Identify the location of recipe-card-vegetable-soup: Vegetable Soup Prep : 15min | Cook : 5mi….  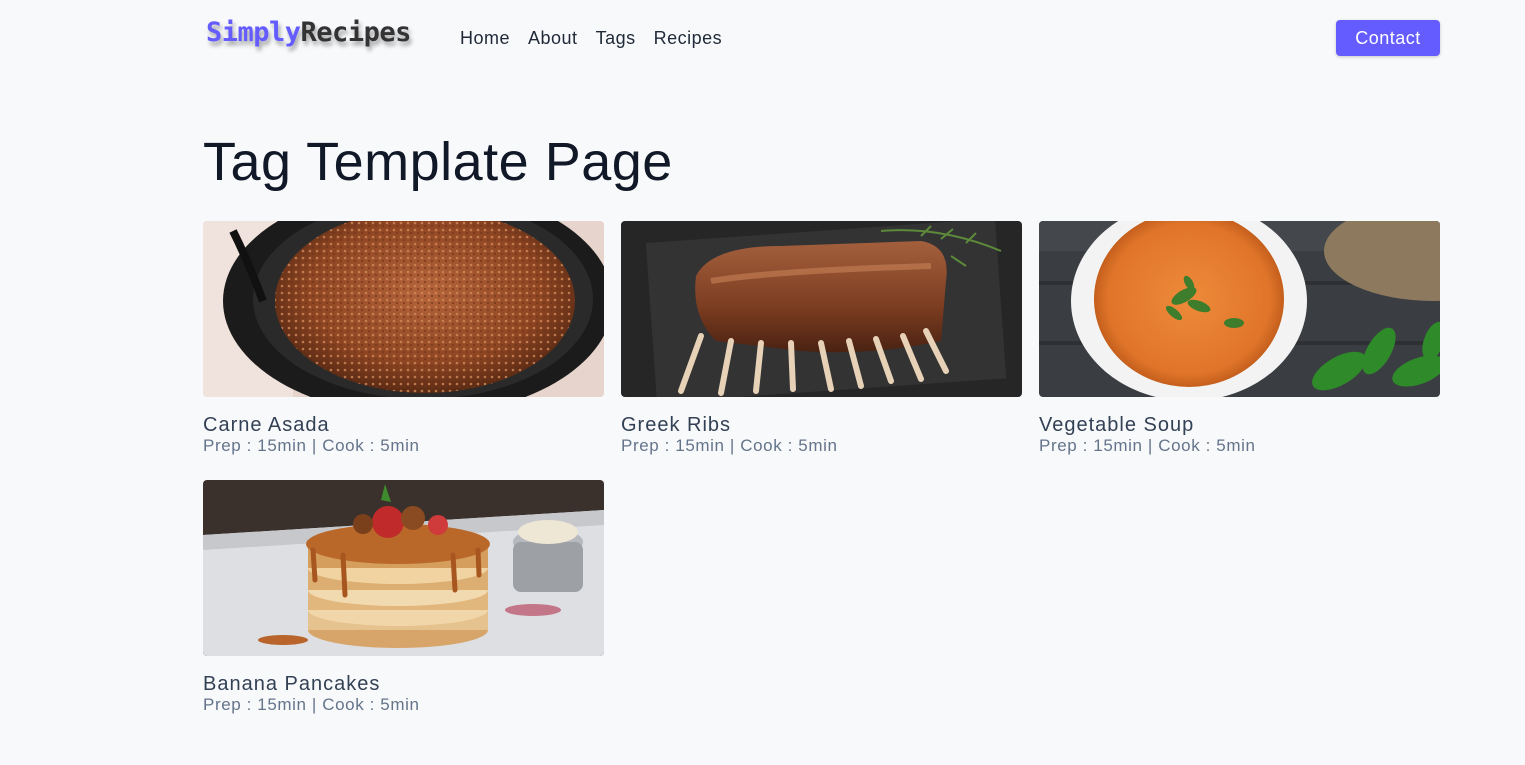
(1239, 341).